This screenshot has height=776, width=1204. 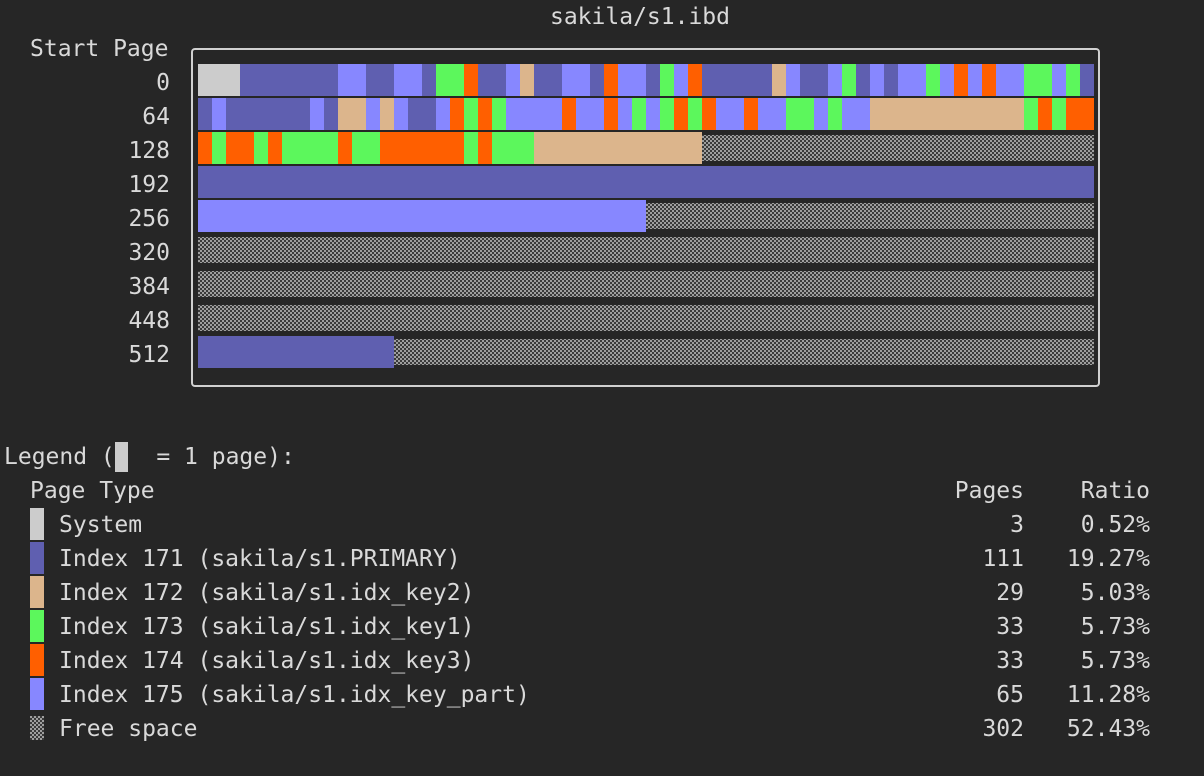 I want to click on index-175-swatch, so click(x=37, y=694).